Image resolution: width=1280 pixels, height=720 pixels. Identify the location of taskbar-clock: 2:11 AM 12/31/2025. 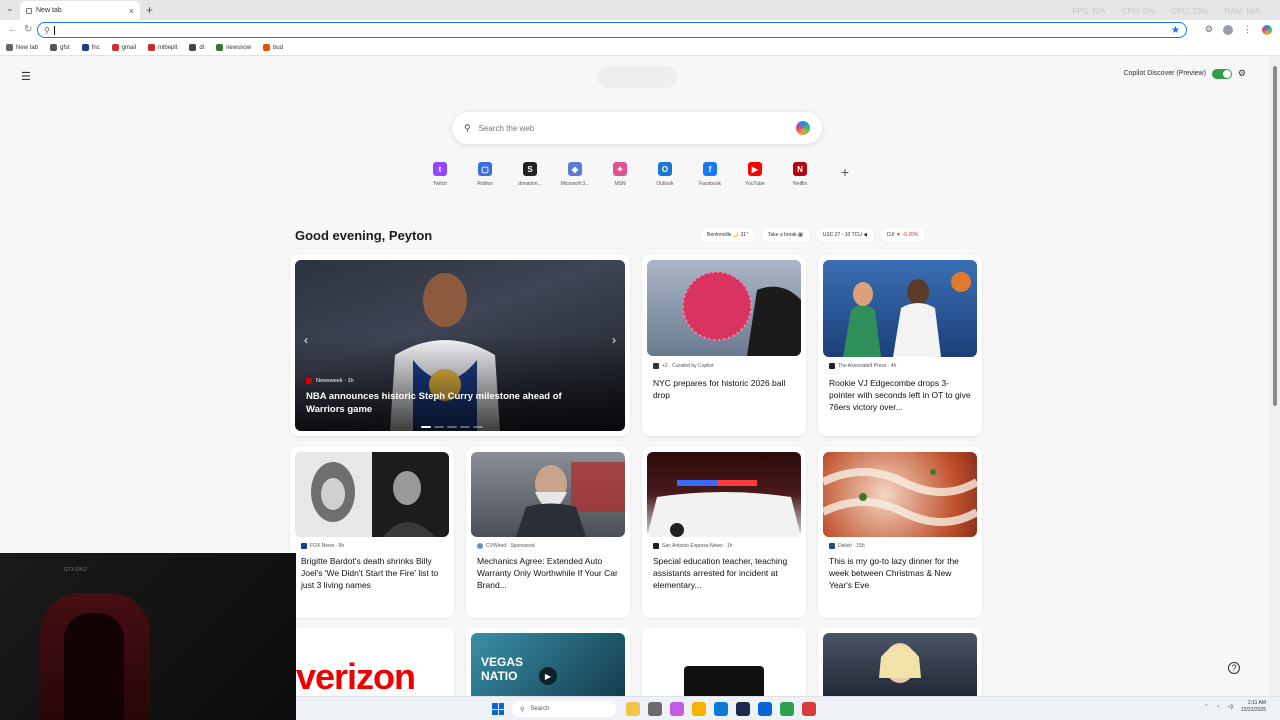
(1253, 707).